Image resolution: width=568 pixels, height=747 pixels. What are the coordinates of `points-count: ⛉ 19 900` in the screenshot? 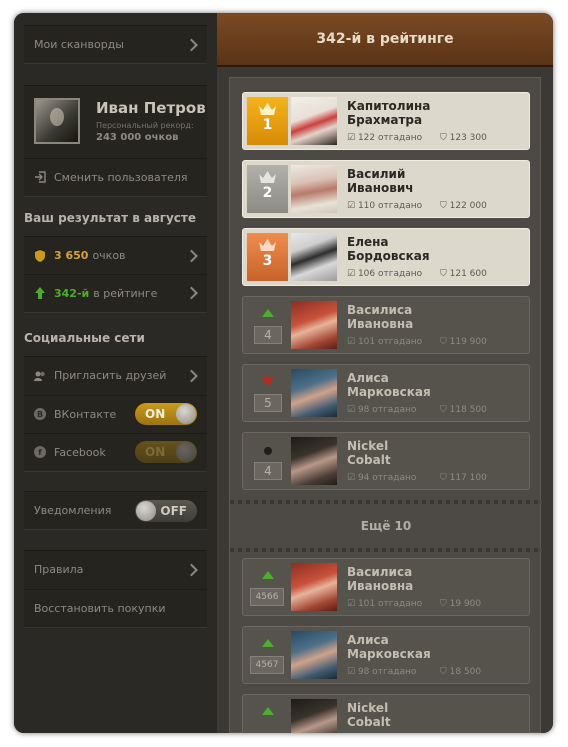 It's located at (461, 604).